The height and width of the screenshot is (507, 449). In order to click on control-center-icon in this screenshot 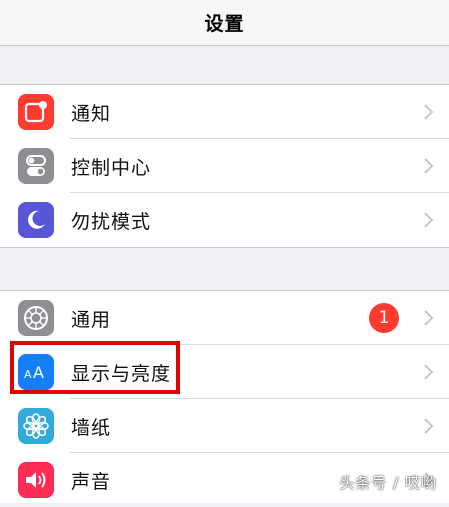, I will do `click(36, 166)`.